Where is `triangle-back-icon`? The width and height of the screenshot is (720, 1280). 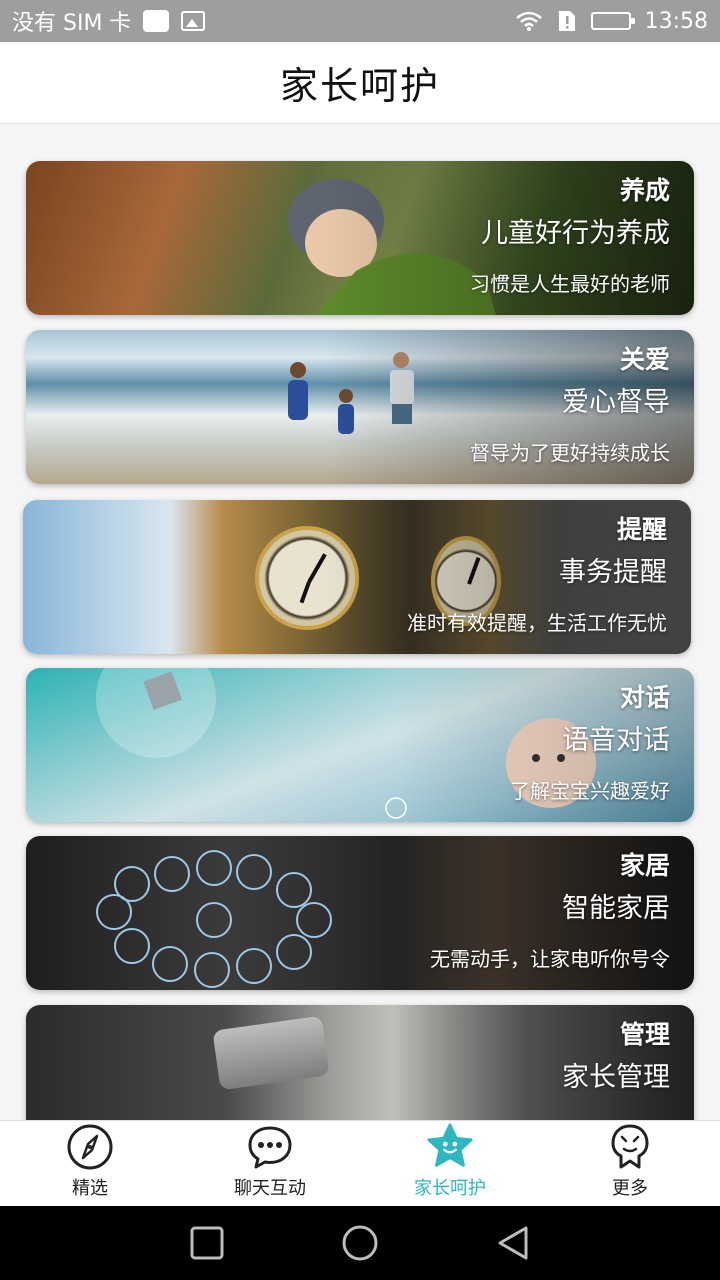
triangle-back-icon is located at coordinates (513, 1243).